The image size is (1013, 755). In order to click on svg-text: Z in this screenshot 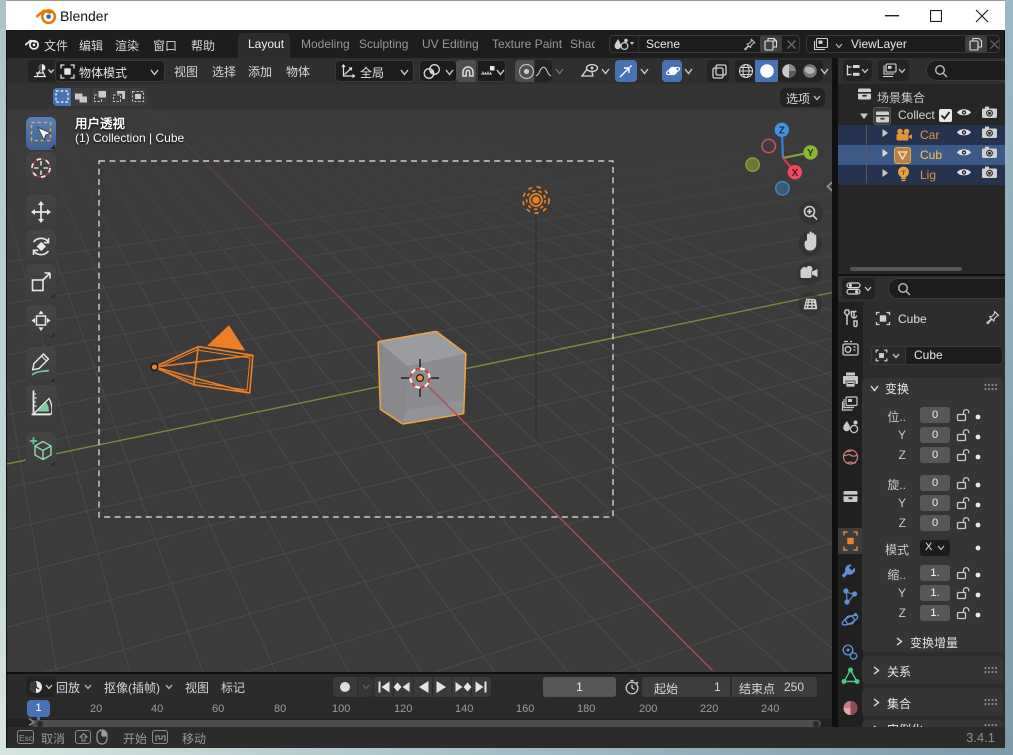, I will do `click(782, 131)`.